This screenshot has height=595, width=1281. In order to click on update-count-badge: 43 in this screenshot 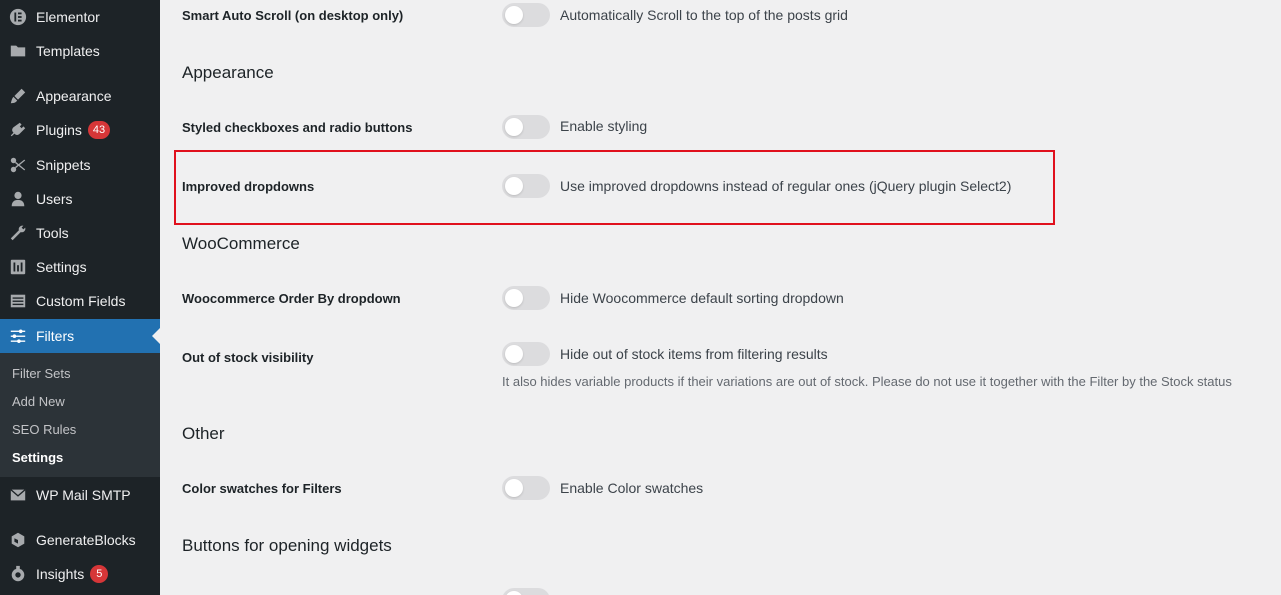, I will do `click(99, 130)`.